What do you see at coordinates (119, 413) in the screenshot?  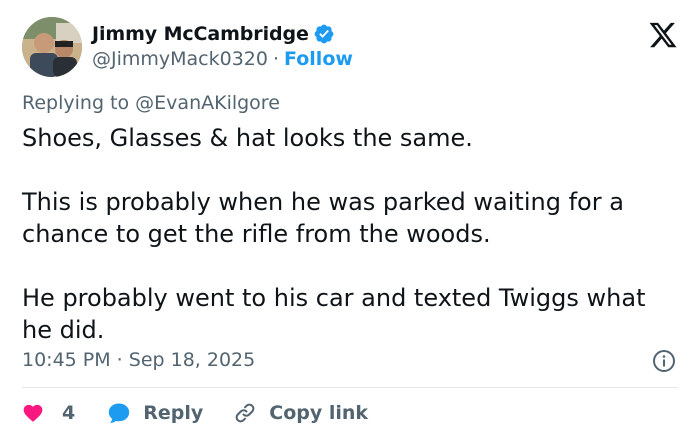 I see `speech-bubble-icon` at bounding box center [119, 413].